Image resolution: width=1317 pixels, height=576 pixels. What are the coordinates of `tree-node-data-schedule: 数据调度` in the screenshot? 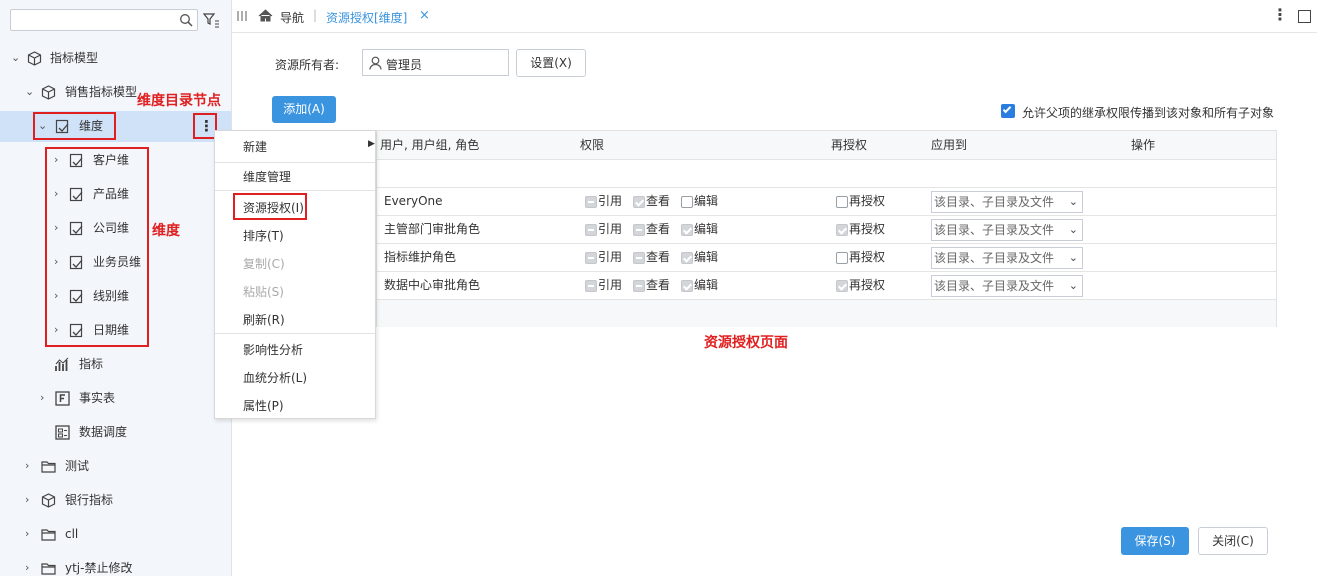 It's located at (90, 432).